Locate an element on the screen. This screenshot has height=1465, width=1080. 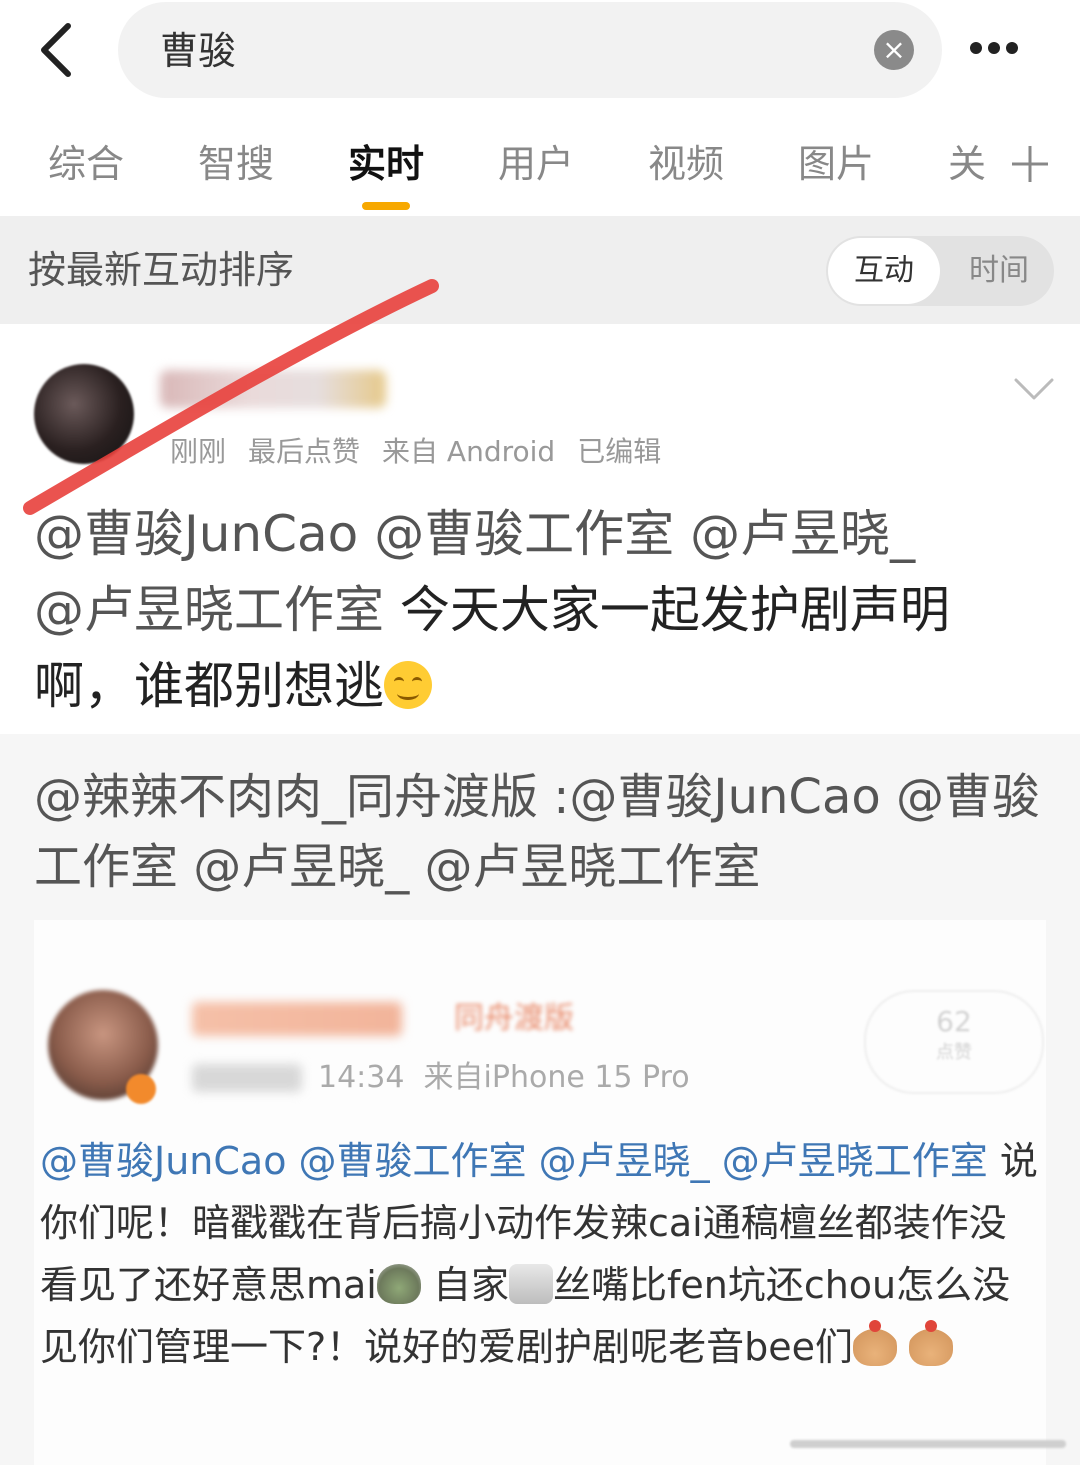
like-count: 62 is located at coordinates (954, 1021).